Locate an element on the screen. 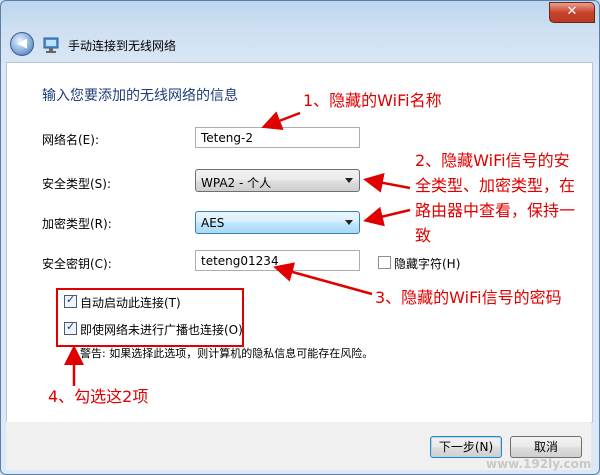 This screenshot has height=475, width=600. annotation-2-line-2: 全类型、加密类型，在 is located at coordinates (495, 185).